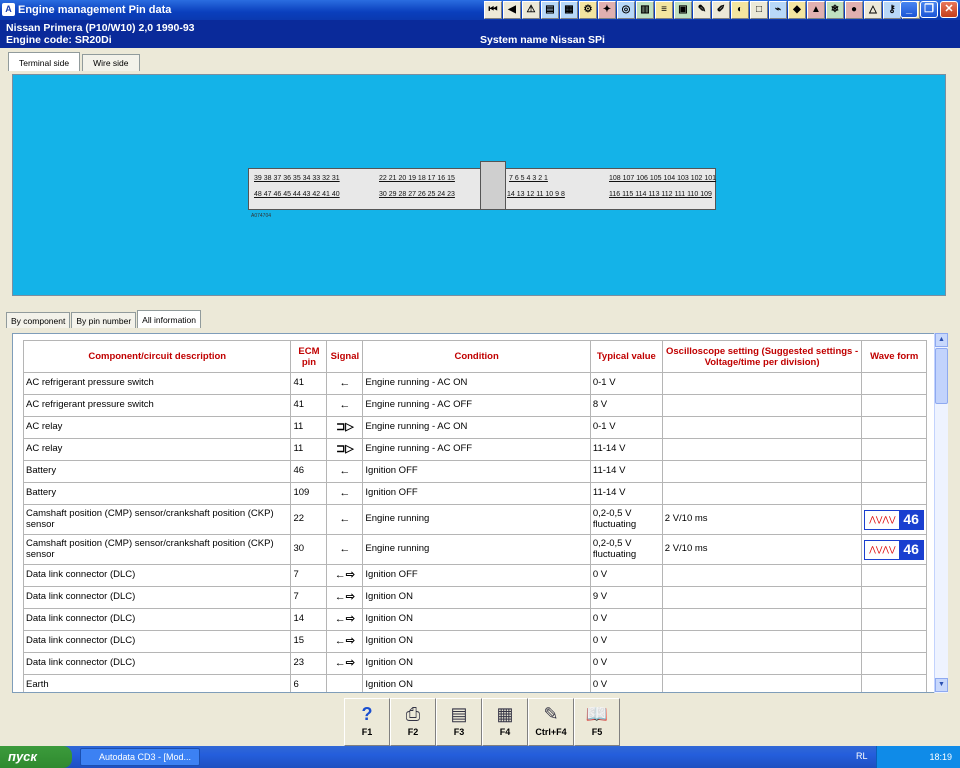 This screenshot has width=960, height=768. I want to click on previous-icon: ◀, so click(512, 10).